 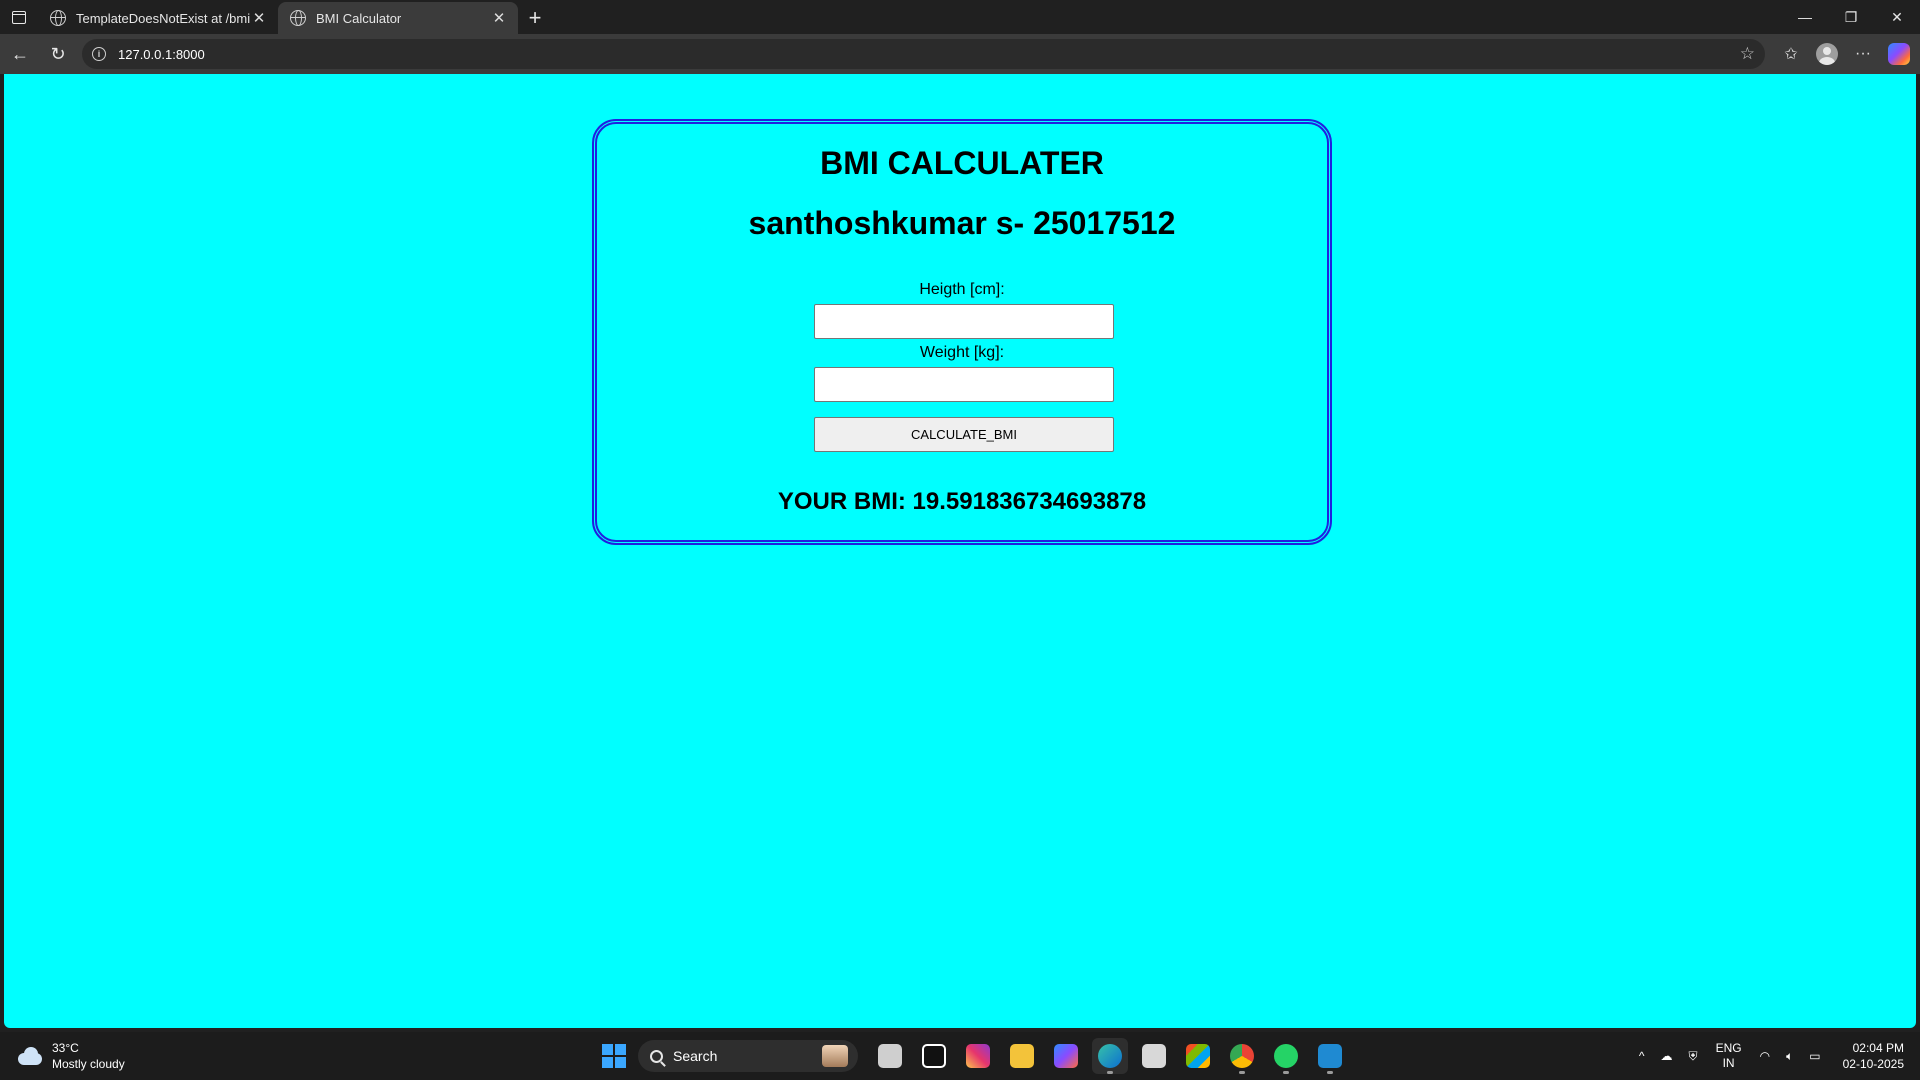 What do you see at coordinates (1242, 1056) in the screenshot?
I see `chrome-icon` at bounding box center [1242, 1056].